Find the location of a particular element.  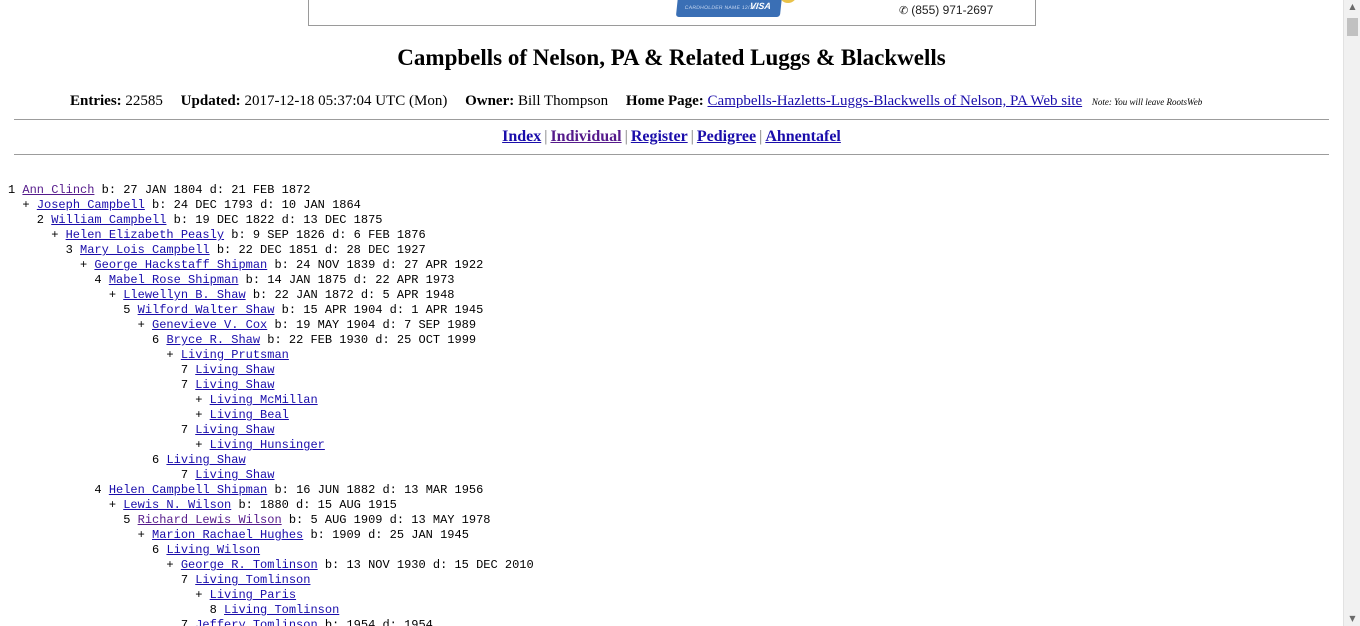

person-link: Wilford Walter Shaw is located at coordinates (206, 310).